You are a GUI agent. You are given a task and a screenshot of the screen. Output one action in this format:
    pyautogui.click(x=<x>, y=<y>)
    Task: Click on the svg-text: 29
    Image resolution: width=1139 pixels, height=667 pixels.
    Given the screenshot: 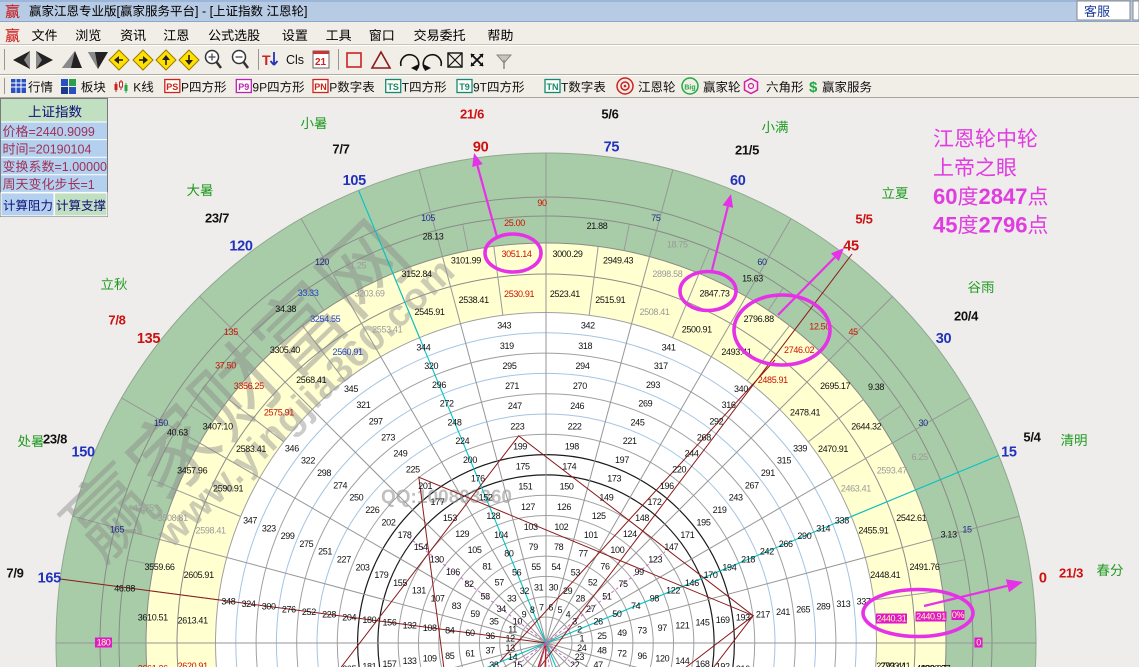 What is the action you would take?
    pyautogui.click(x=568, y=591)
    